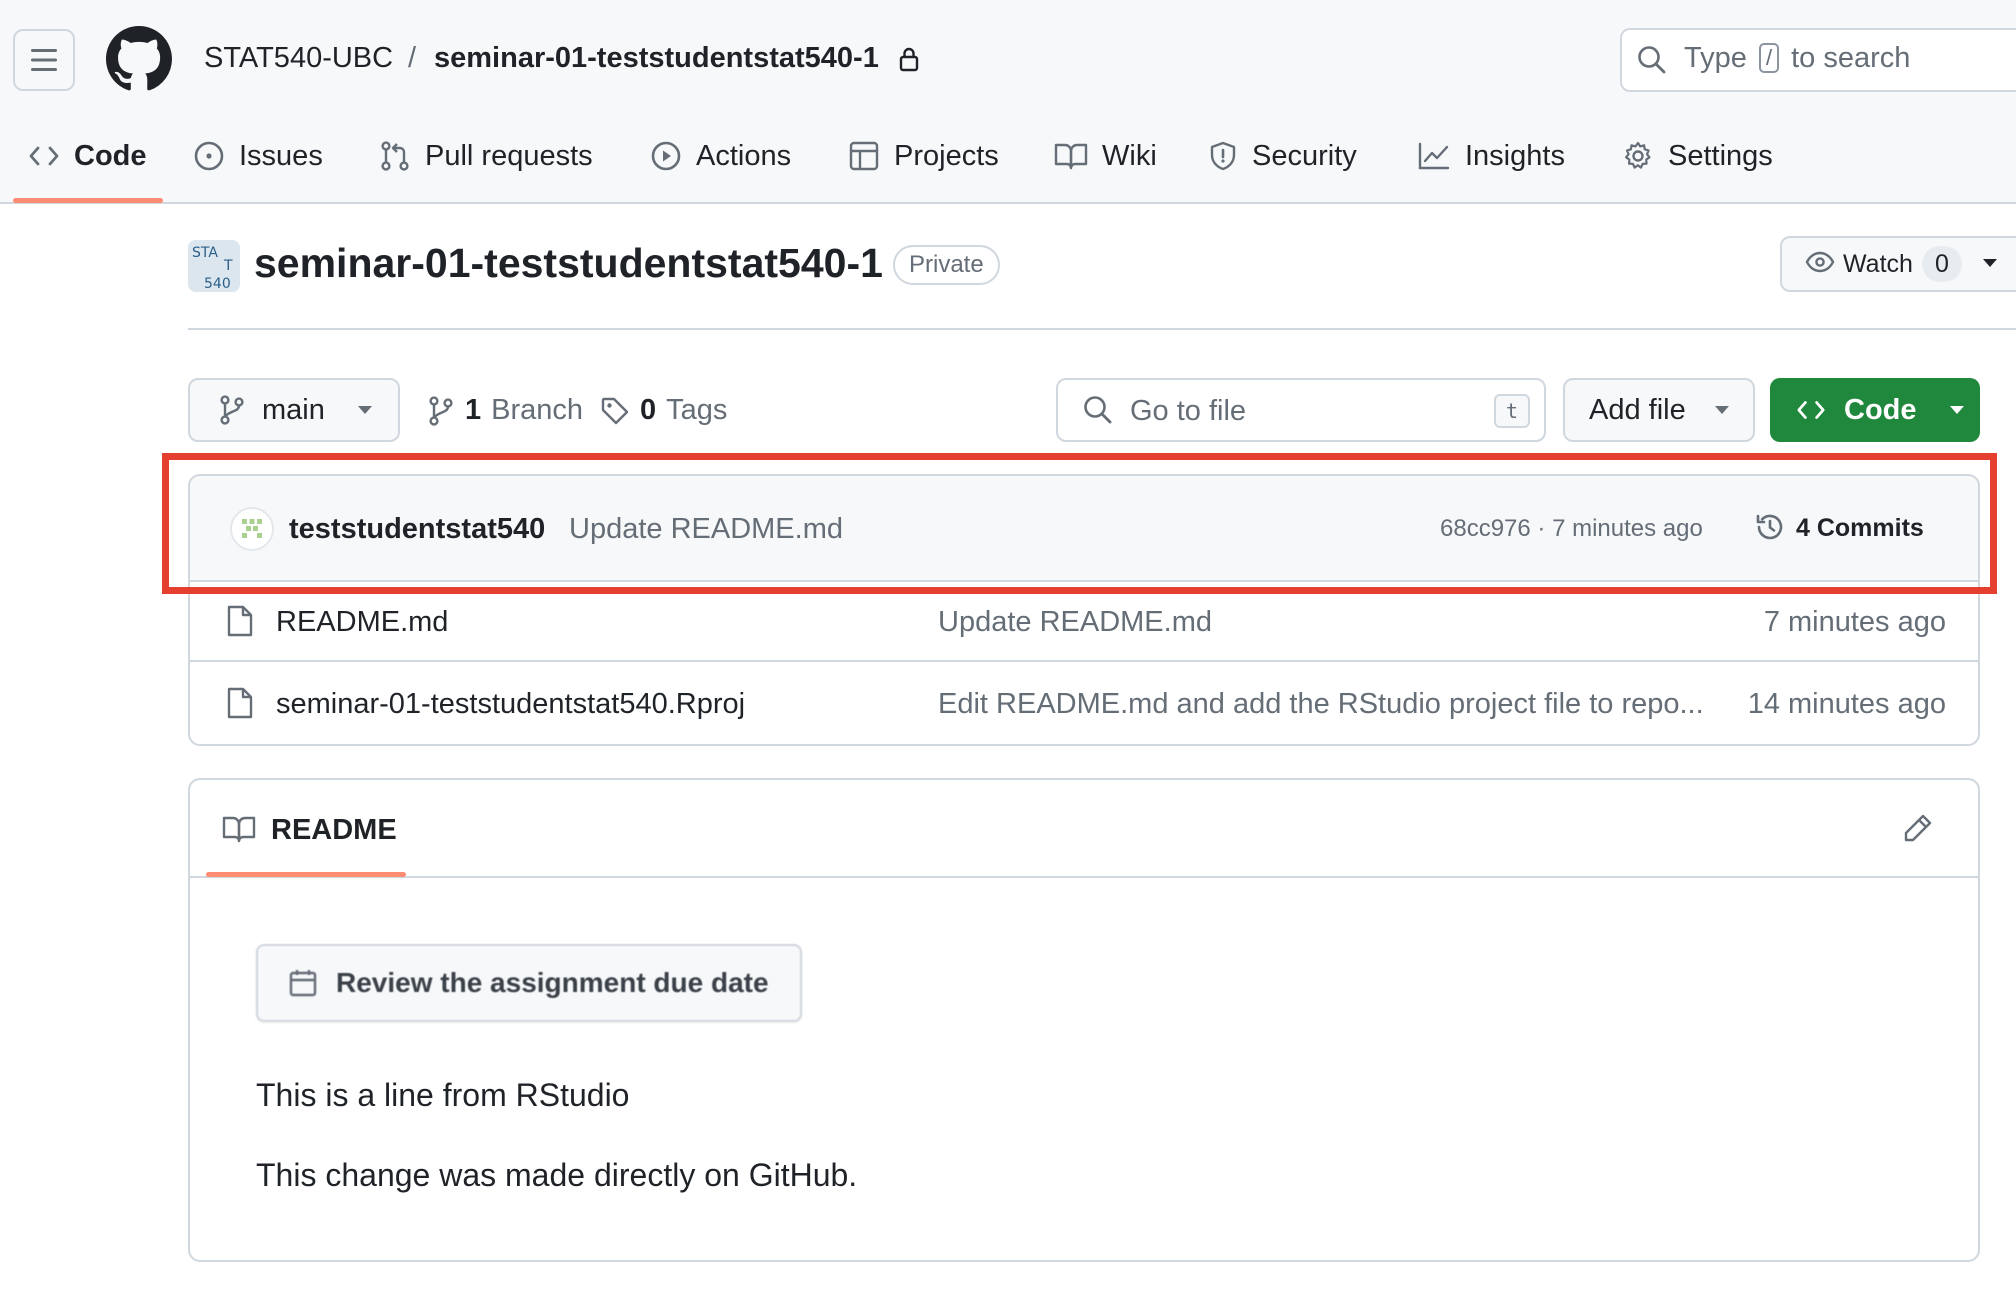 This screenshot has height=1292, width=2016. What do you see at coordinates (663, 410) in the screenshot?
I see `tags-link: 0 Tags` at bounding box center [663, 410].